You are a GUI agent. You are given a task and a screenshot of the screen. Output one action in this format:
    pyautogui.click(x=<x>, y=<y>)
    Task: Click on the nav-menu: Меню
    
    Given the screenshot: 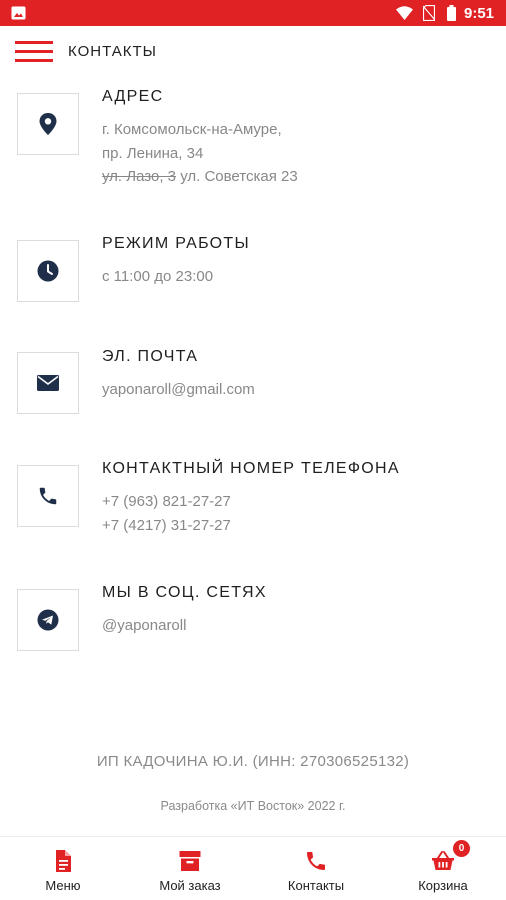 What is the action you would take?
    pyautogui.click(x=63, y=868)
    